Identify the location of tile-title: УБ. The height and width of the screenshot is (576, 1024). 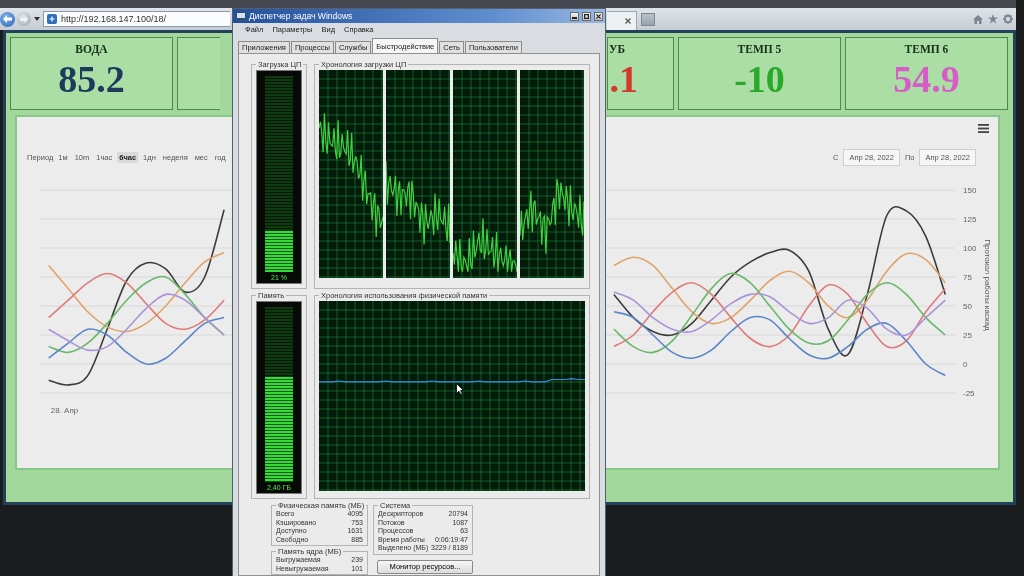
(616, 49).